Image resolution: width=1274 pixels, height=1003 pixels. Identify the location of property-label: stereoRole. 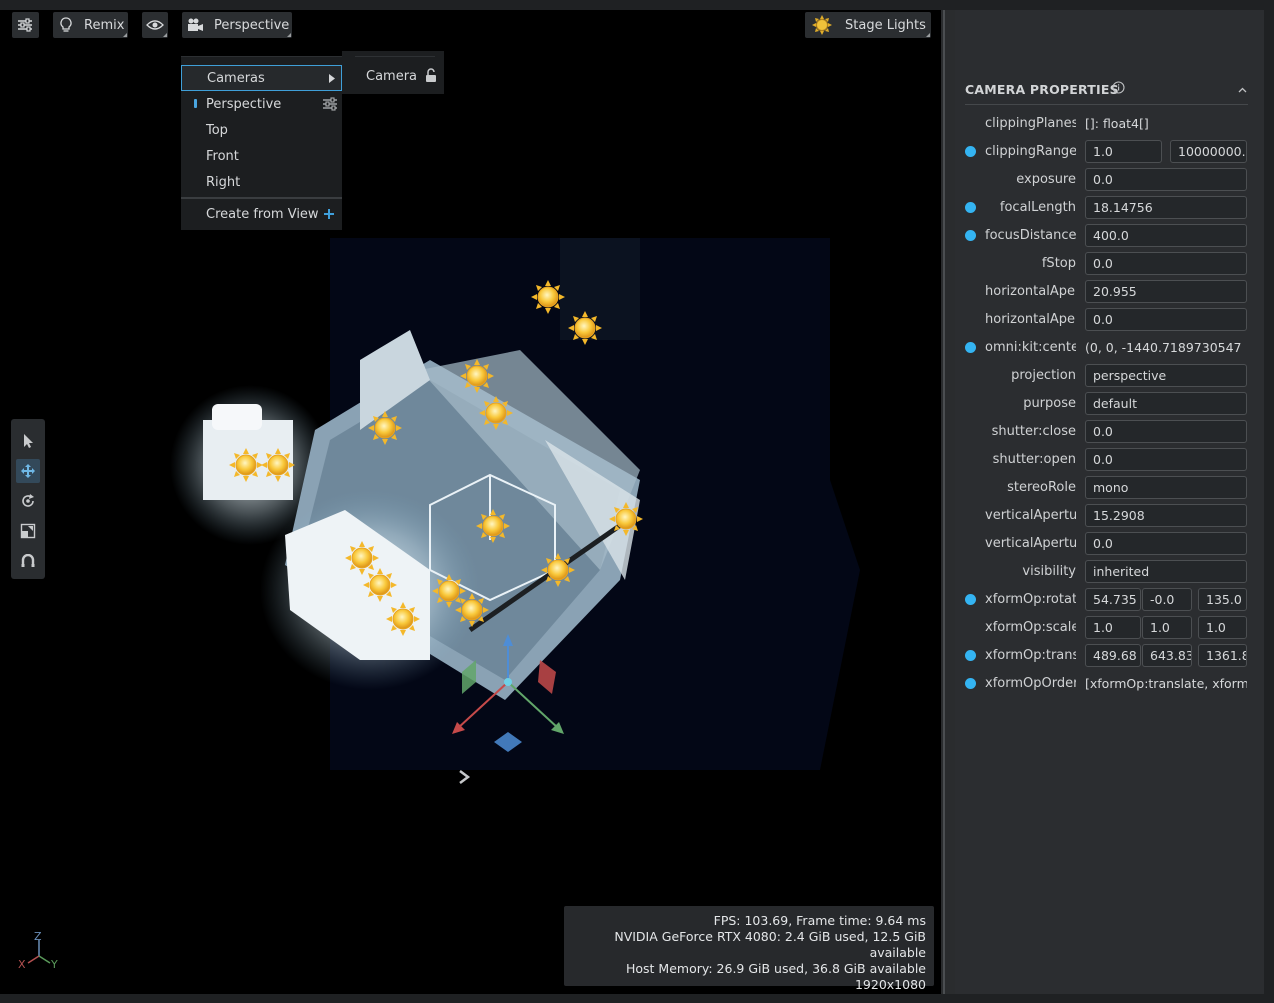
(1041, 487).